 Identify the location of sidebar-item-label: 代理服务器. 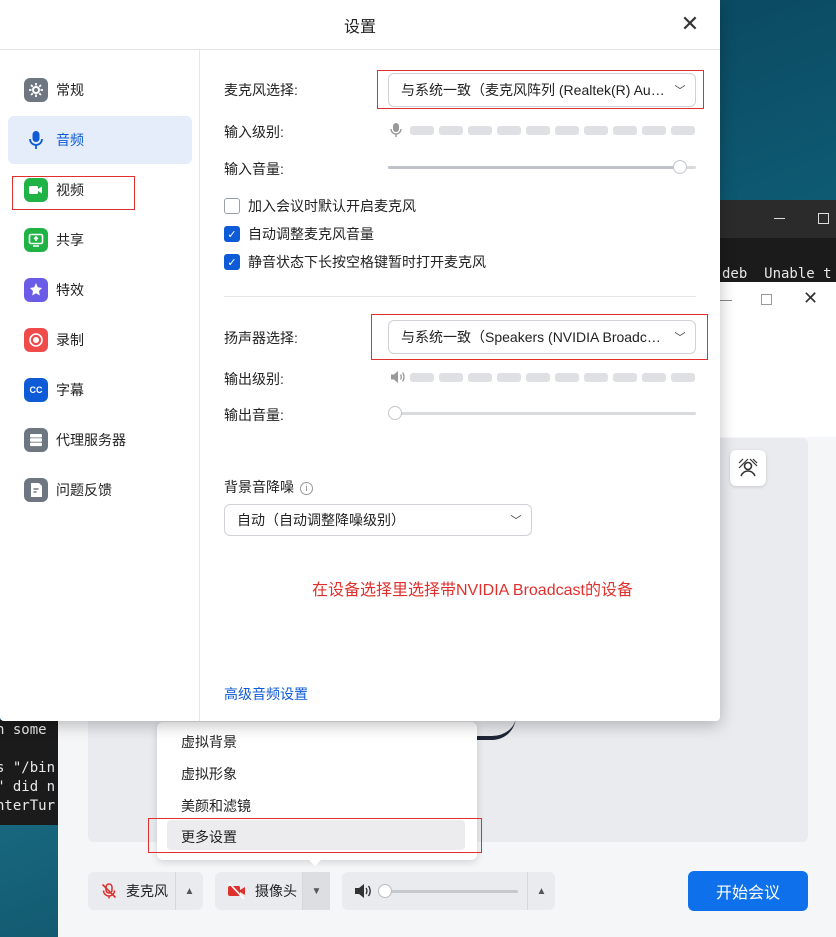
(91, 440).